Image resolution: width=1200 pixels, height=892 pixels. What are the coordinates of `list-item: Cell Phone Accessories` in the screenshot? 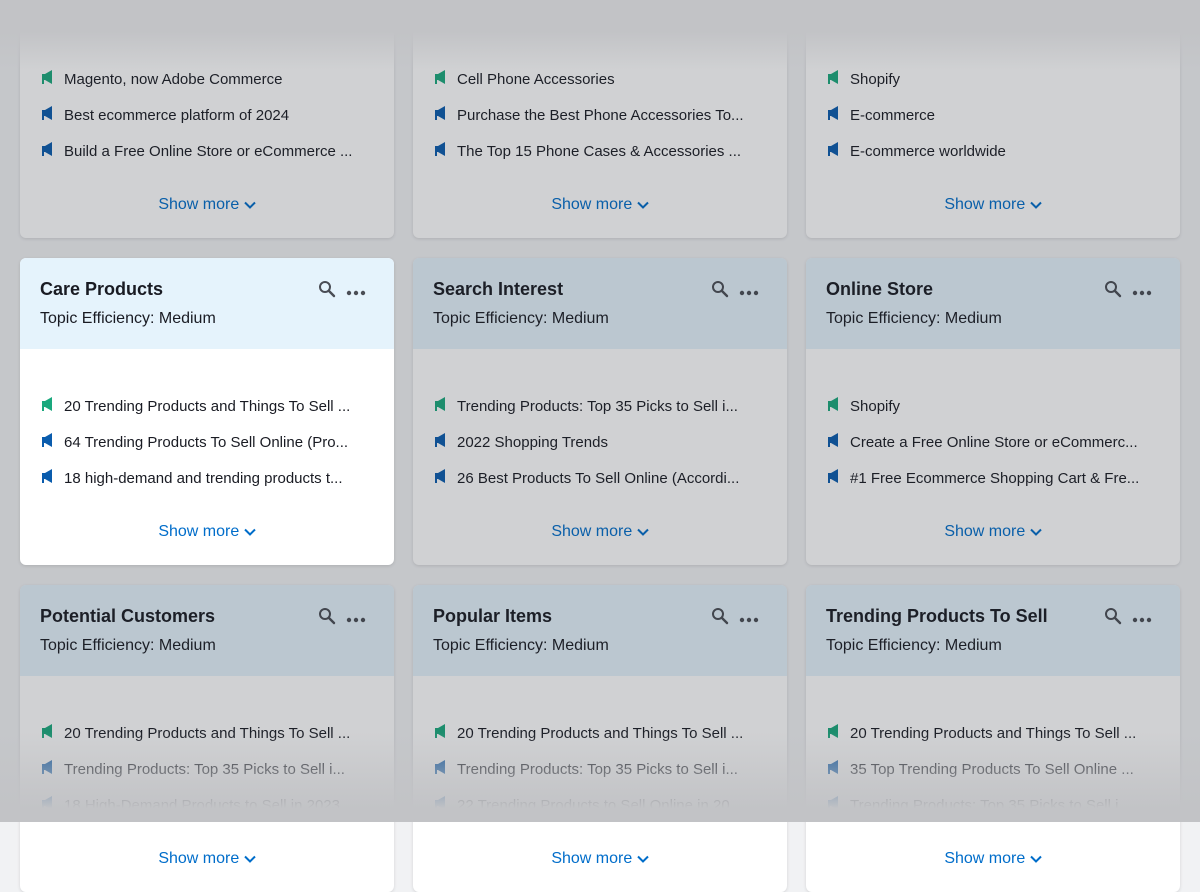 It's located at (603, 79).